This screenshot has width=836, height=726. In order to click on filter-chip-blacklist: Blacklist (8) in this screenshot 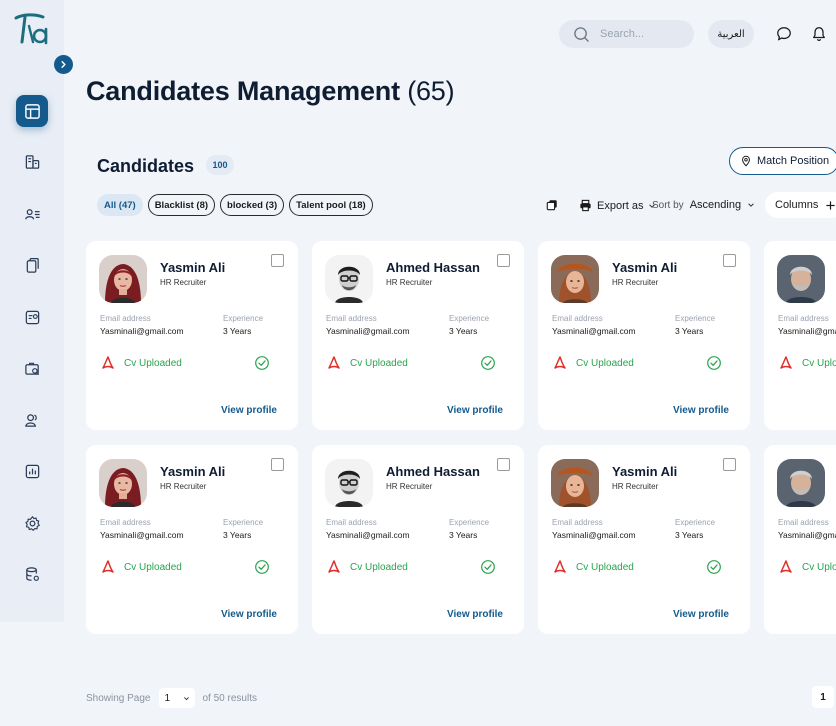, I will do `click(181, 205)`.